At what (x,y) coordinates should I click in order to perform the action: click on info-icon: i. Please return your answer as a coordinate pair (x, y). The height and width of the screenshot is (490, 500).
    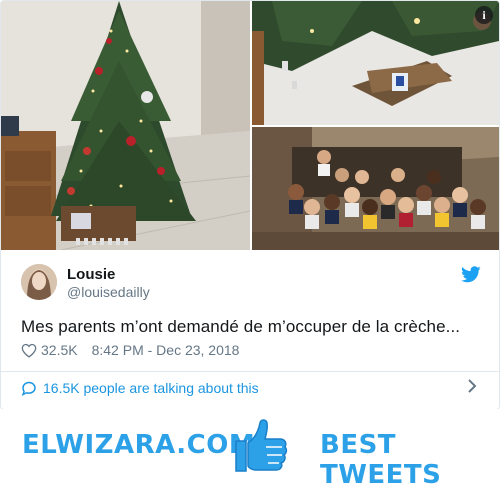
    Looking at the image, I should click on (484, 15).